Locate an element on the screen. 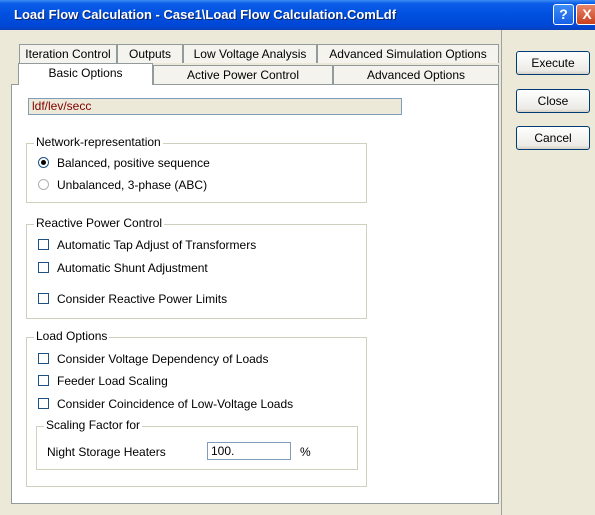  checkbox-label: Consider Reactive Power Limits is located at coordinates (142, 299).